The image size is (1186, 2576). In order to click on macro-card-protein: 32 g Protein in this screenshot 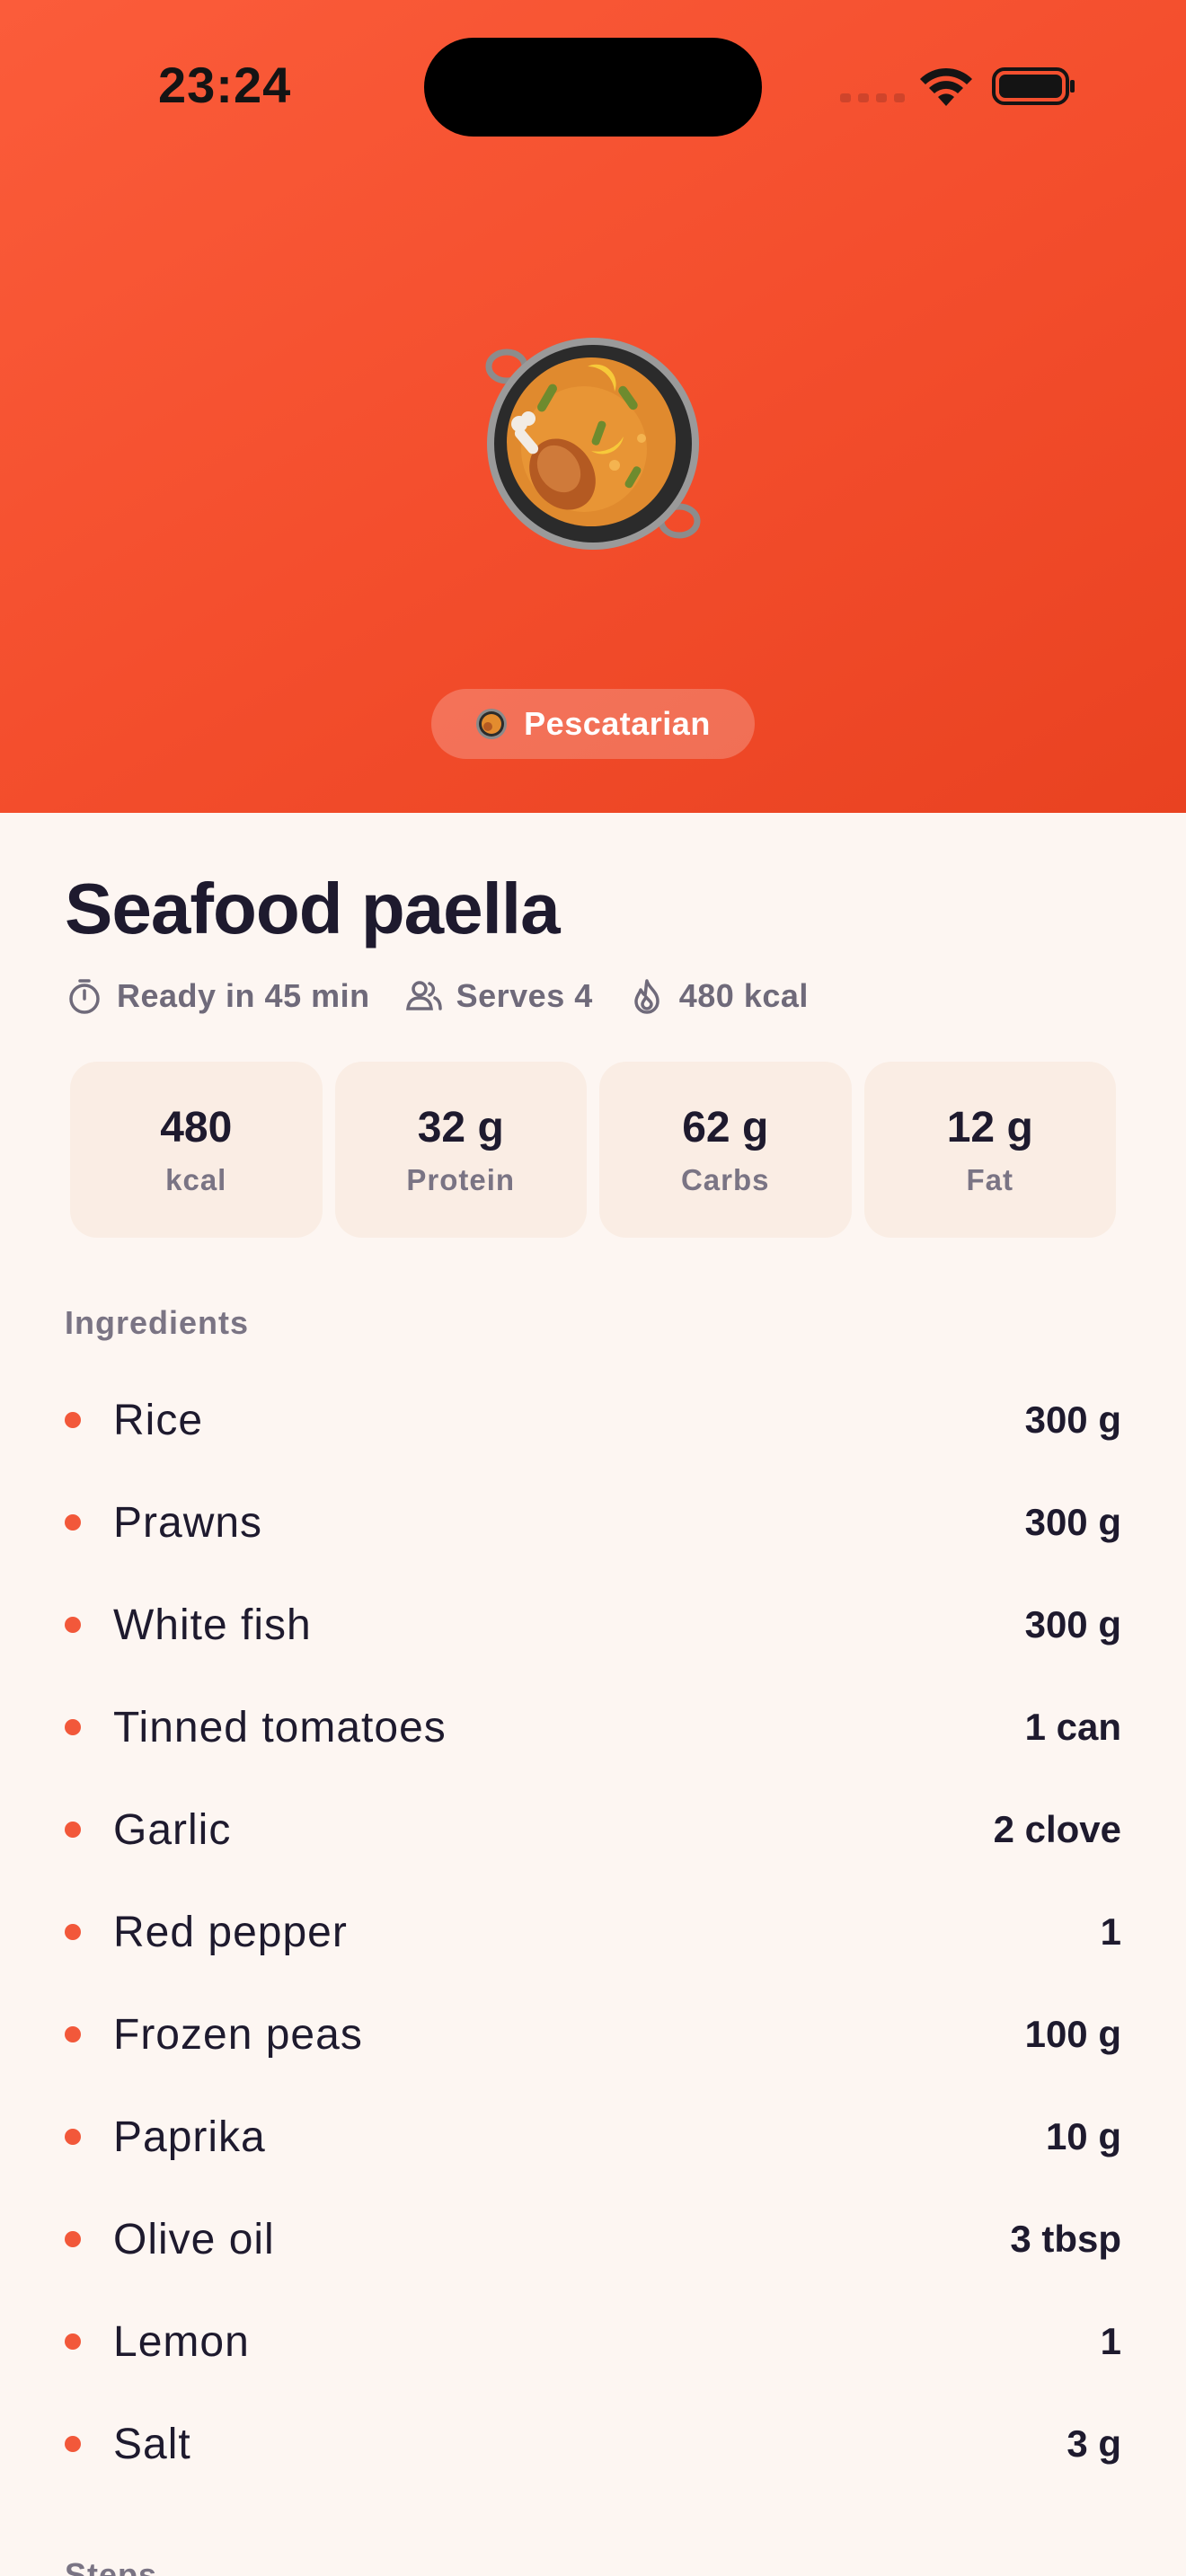, I will do `click(460, 1150)`.